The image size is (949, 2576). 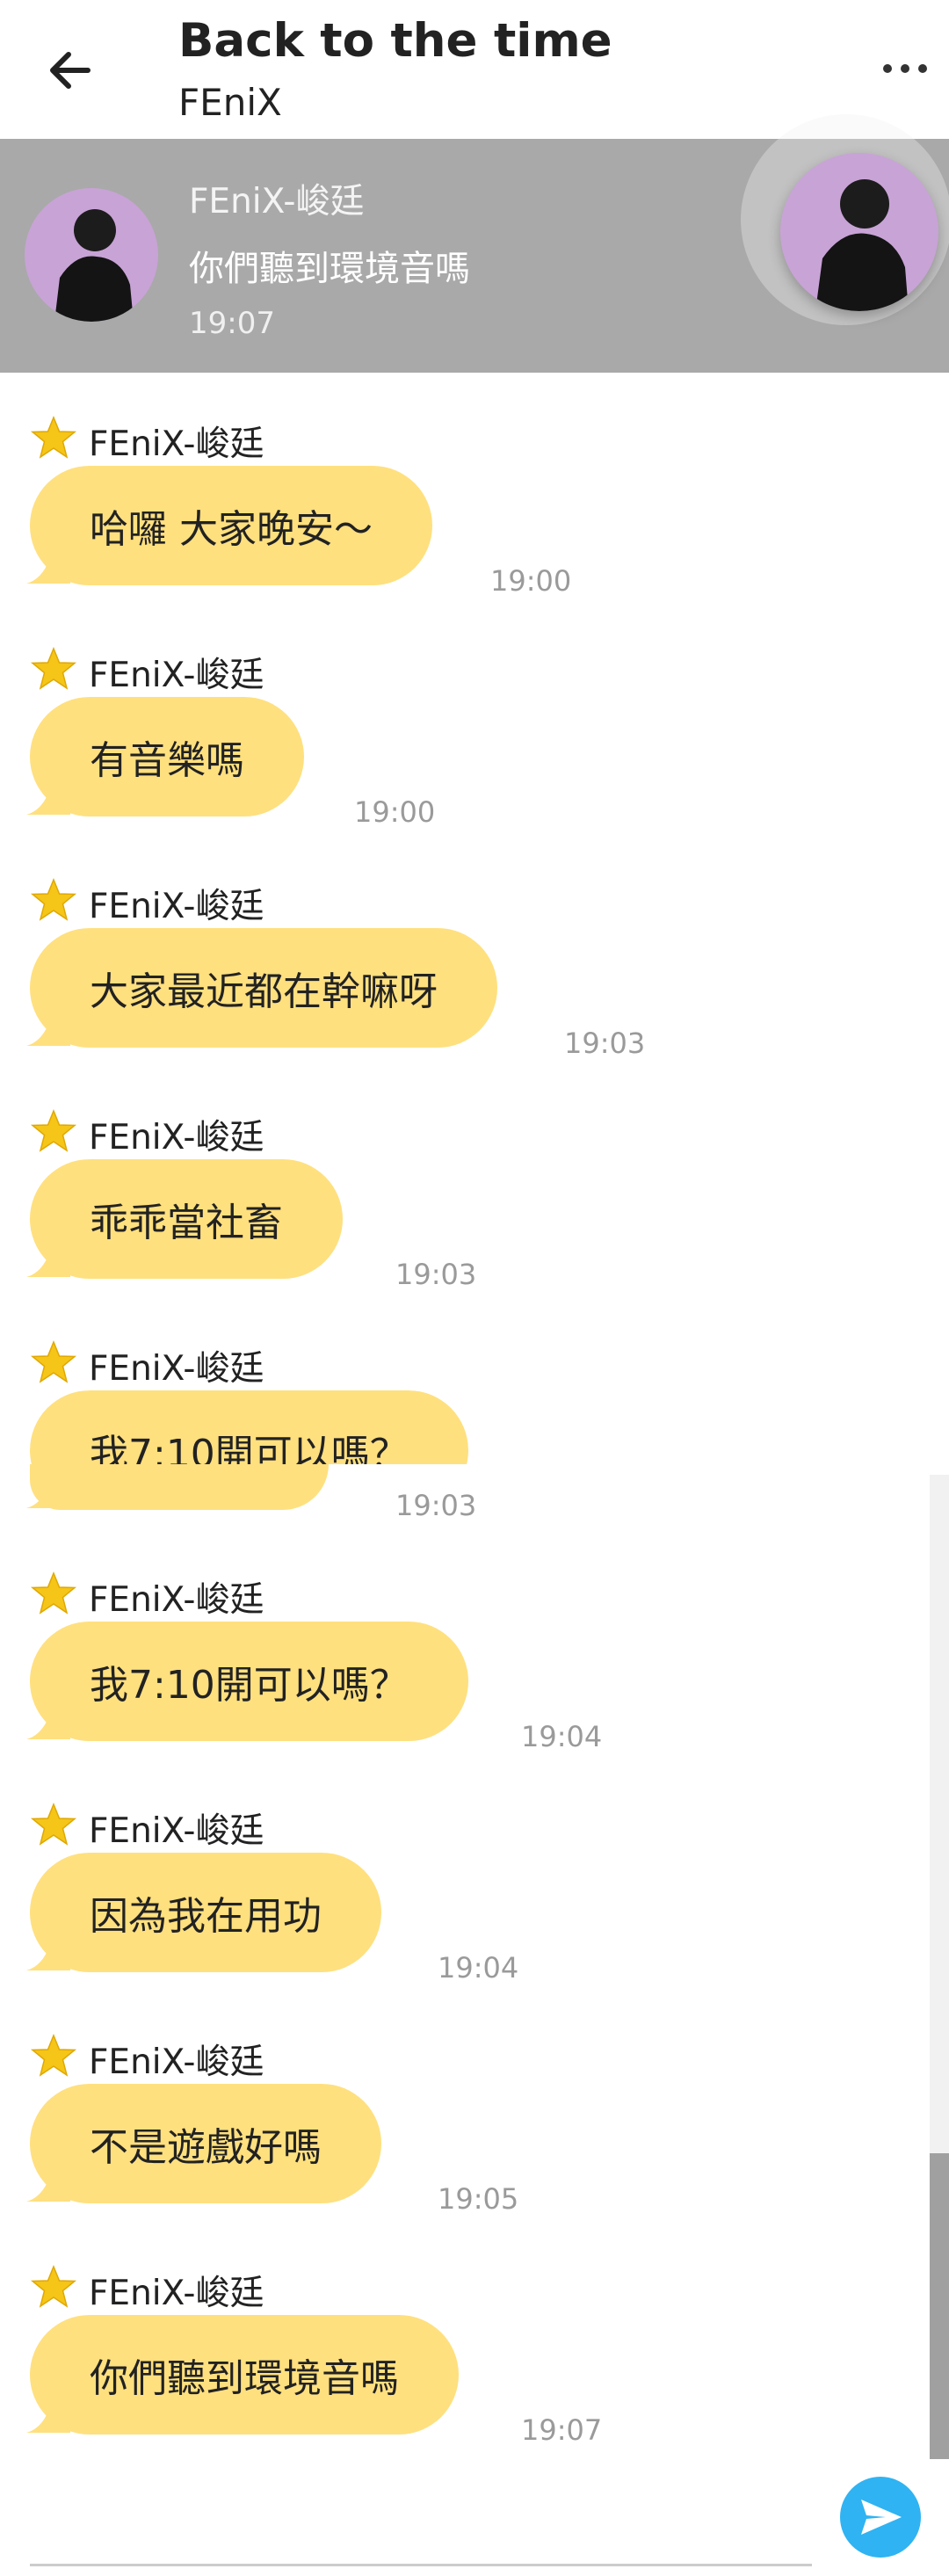 What do you see at coordinates (230, 102) in the screenshot?
I see `chat-subtitle: FEniX` at bounding box center [230, 102].